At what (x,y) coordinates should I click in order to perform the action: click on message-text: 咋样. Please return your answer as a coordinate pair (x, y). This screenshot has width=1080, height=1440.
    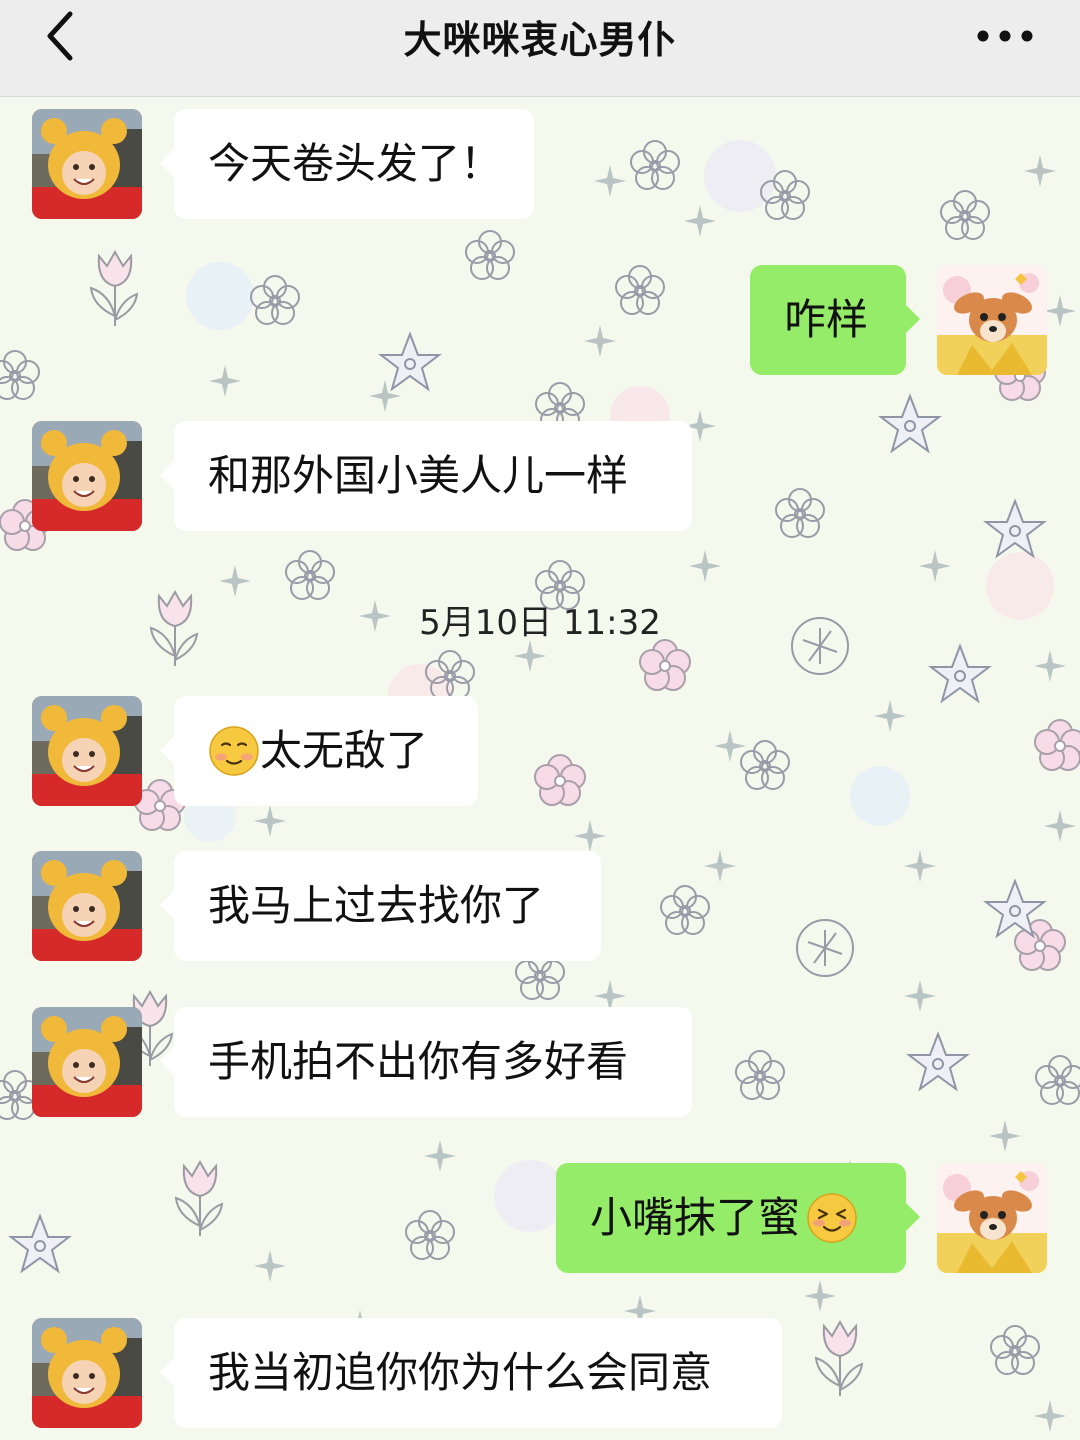
    Looking at the image, I should click on (826, 319).